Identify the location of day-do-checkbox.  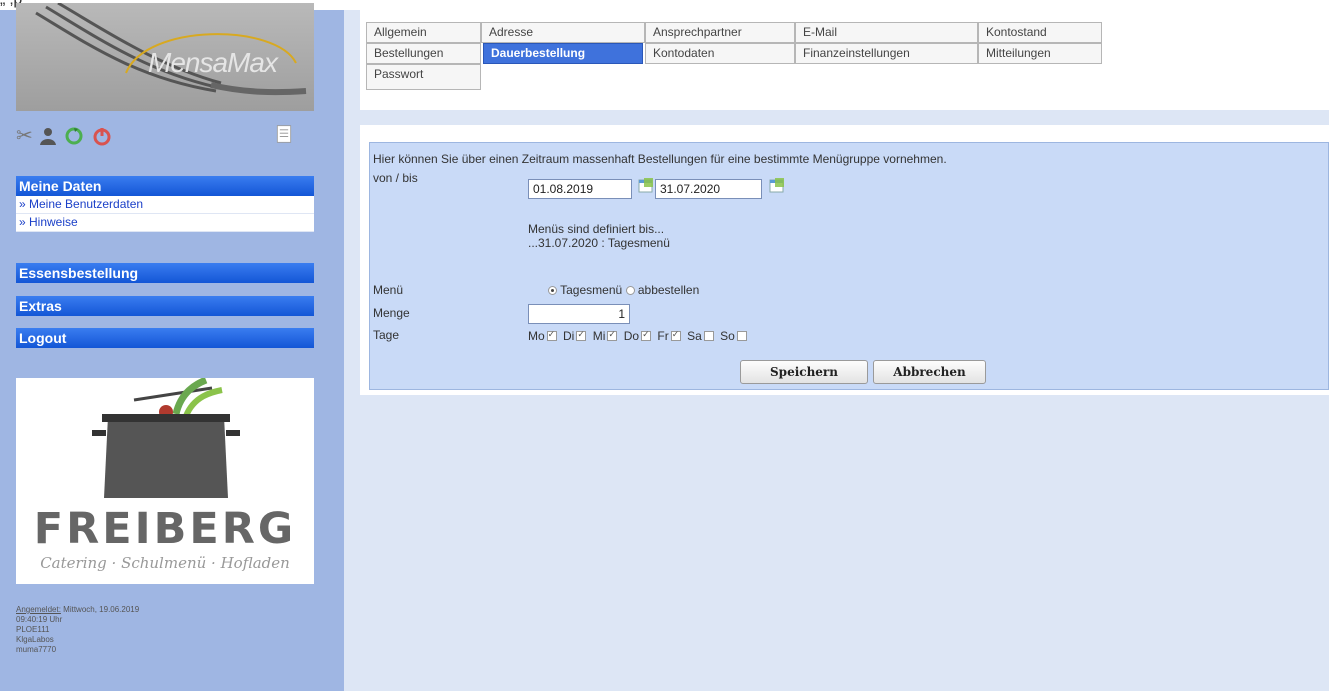
(646, 335).